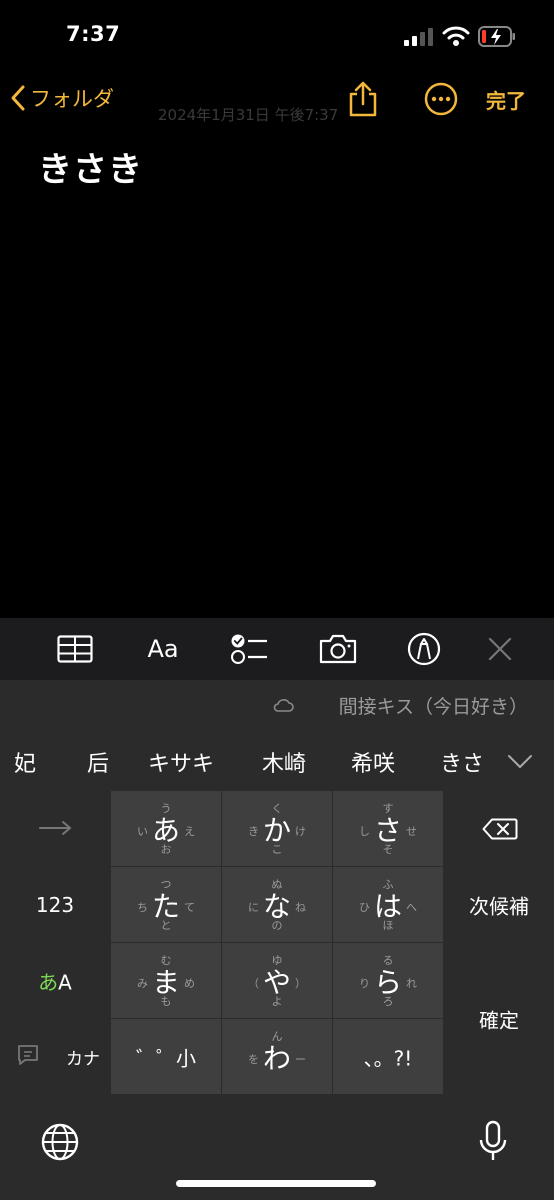  Describe the element at coordinates (142, 831) in the screenshot. I see `kana-key-flick-left: い` at that location.